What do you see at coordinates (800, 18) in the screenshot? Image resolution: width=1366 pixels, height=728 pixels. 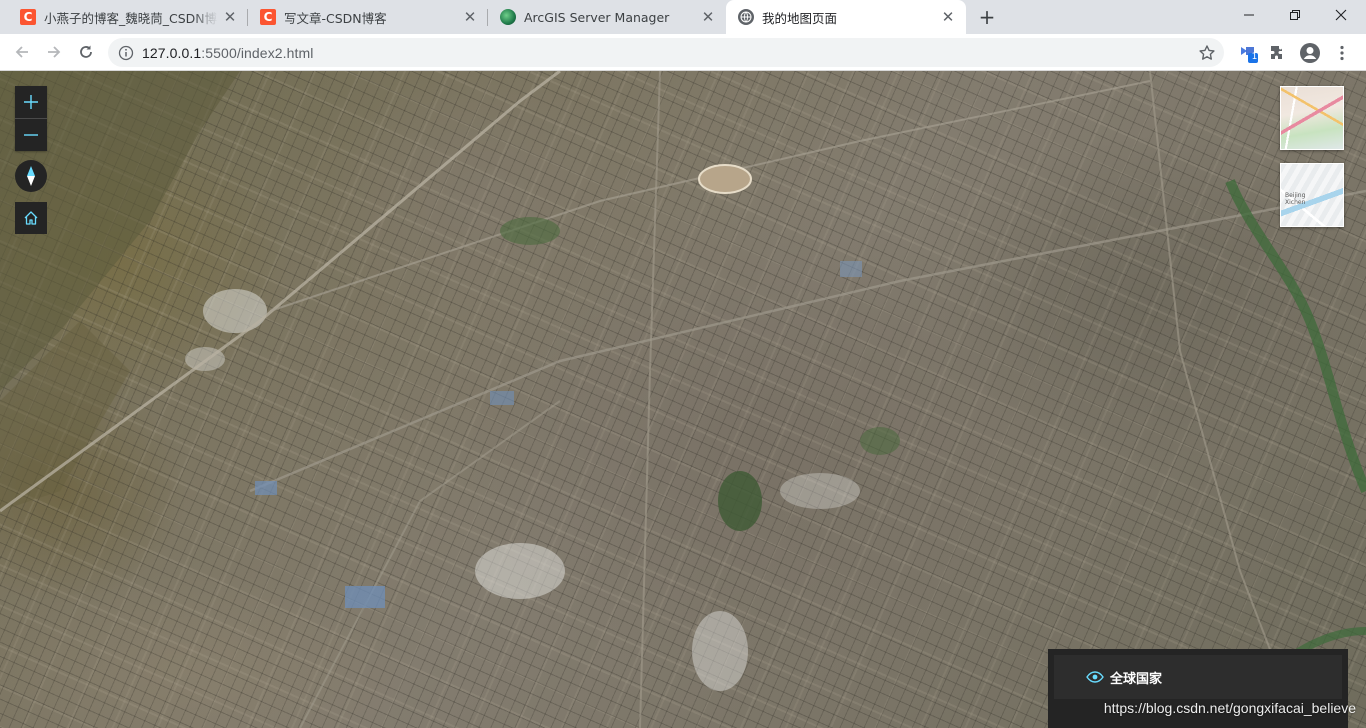 I see `tab-title: 我的地图页面` at bounding box center [800, 18].